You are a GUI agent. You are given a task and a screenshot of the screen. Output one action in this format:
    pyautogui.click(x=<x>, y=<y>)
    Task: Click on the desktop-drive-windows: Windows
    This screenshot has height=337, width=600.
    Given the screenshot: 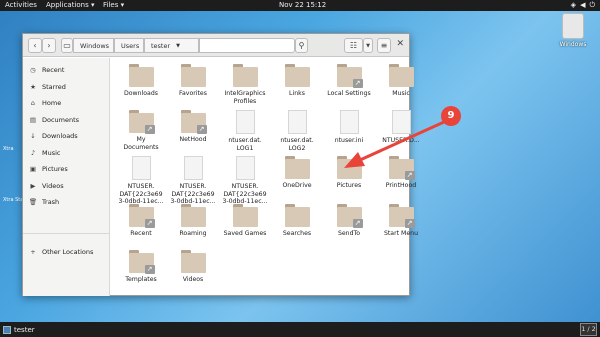 What is the action you would take?
    pyautogui.click(x=573, y=30)
    